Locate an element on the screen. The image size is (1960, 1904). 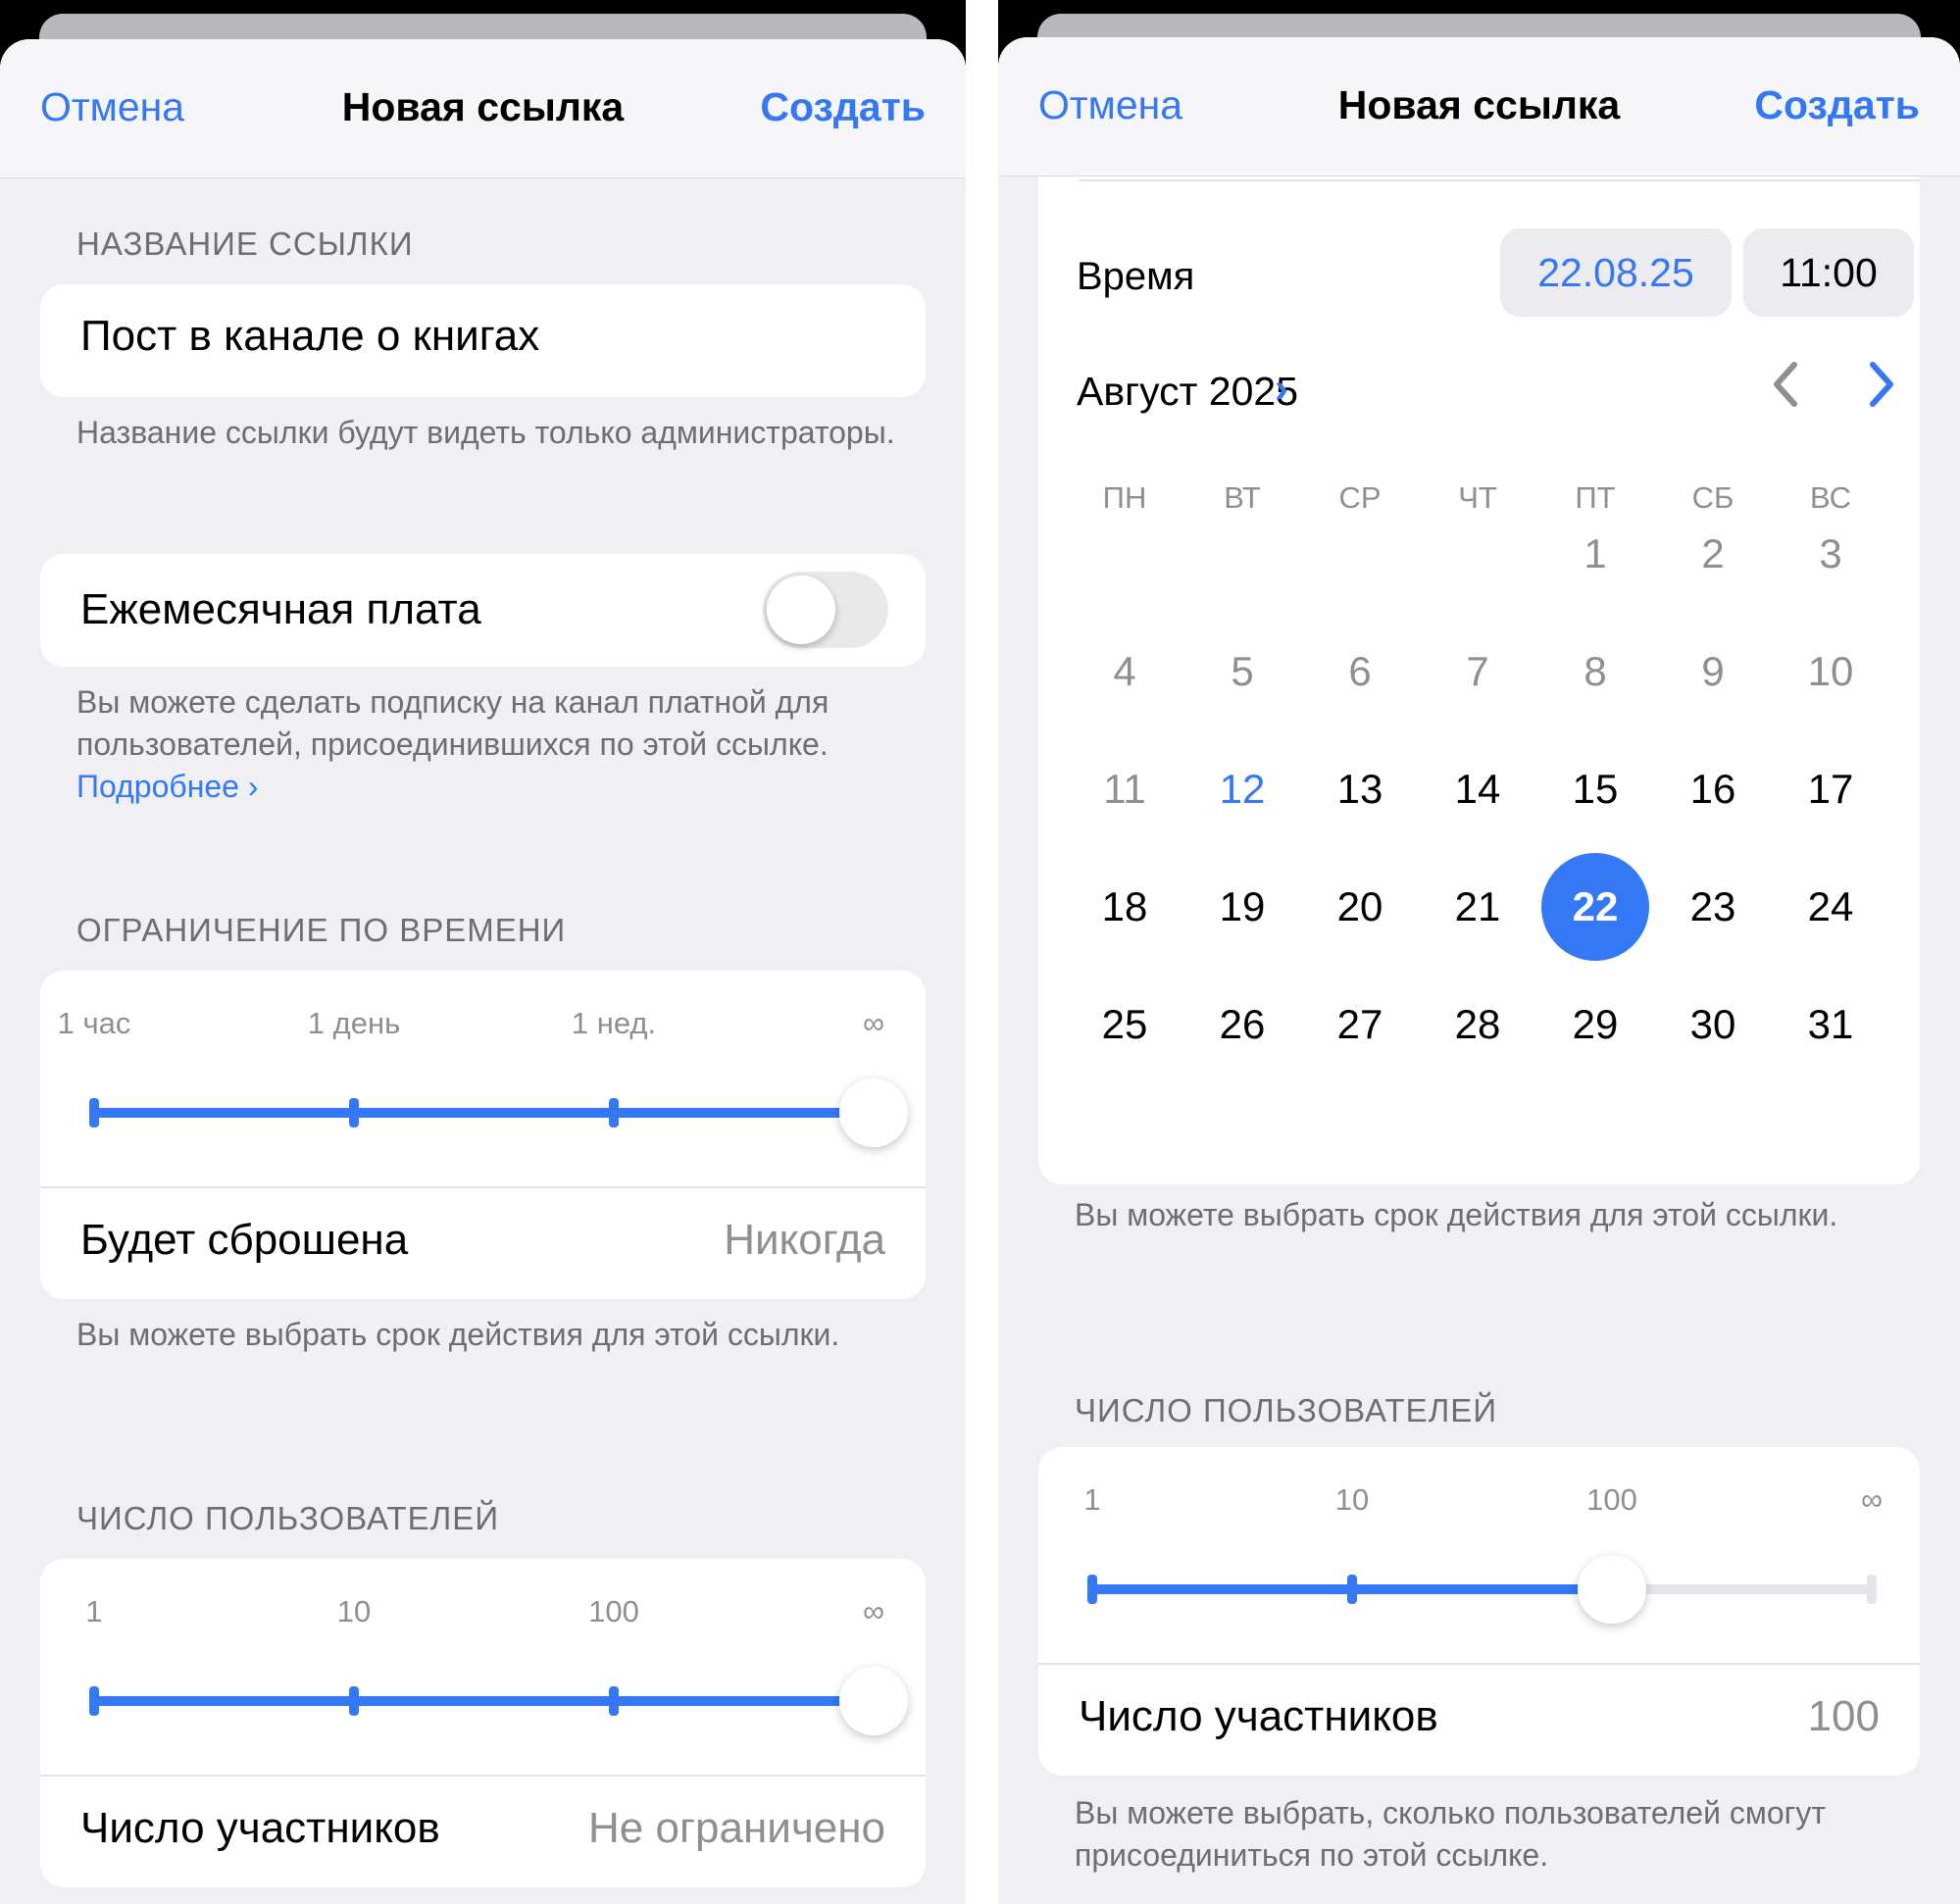
calendar-day: 4 is located at coordinates (1124, 671).